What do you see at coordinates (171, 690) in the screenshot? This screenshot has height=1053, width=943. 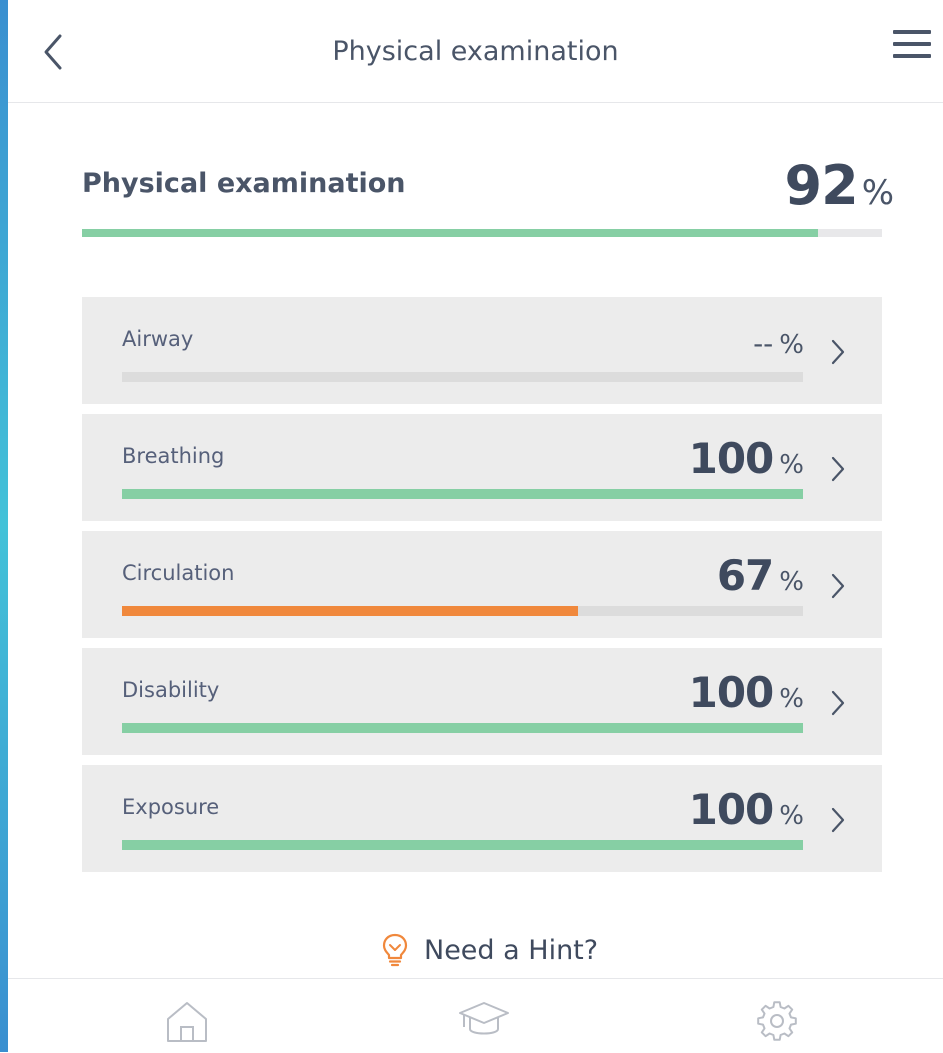 I see `category-label: Disability` at bounding box center [171, 690].